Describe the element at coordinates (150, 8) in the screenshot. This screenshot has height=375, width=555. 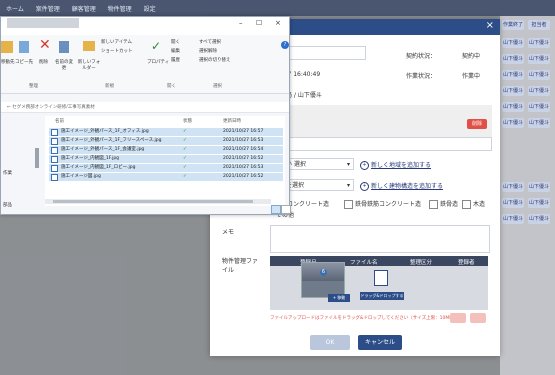
I see `topbar-item: 設定` at that location.